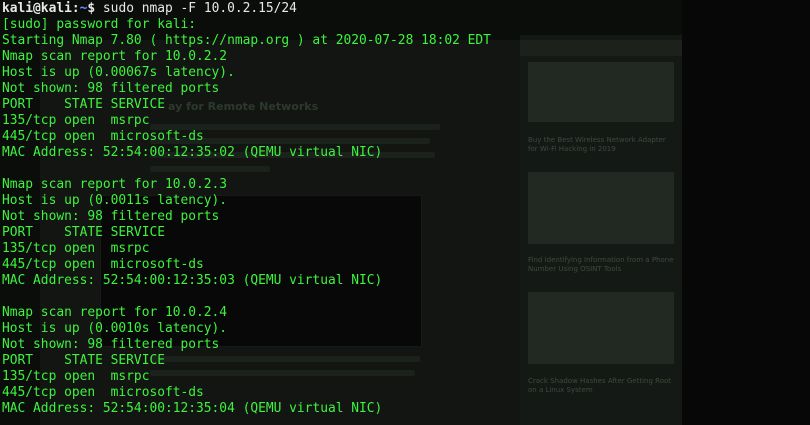 The image size is (810, 425). I want to click on terminal-output-line: [sudo] password for kali:, so click(99, 24).